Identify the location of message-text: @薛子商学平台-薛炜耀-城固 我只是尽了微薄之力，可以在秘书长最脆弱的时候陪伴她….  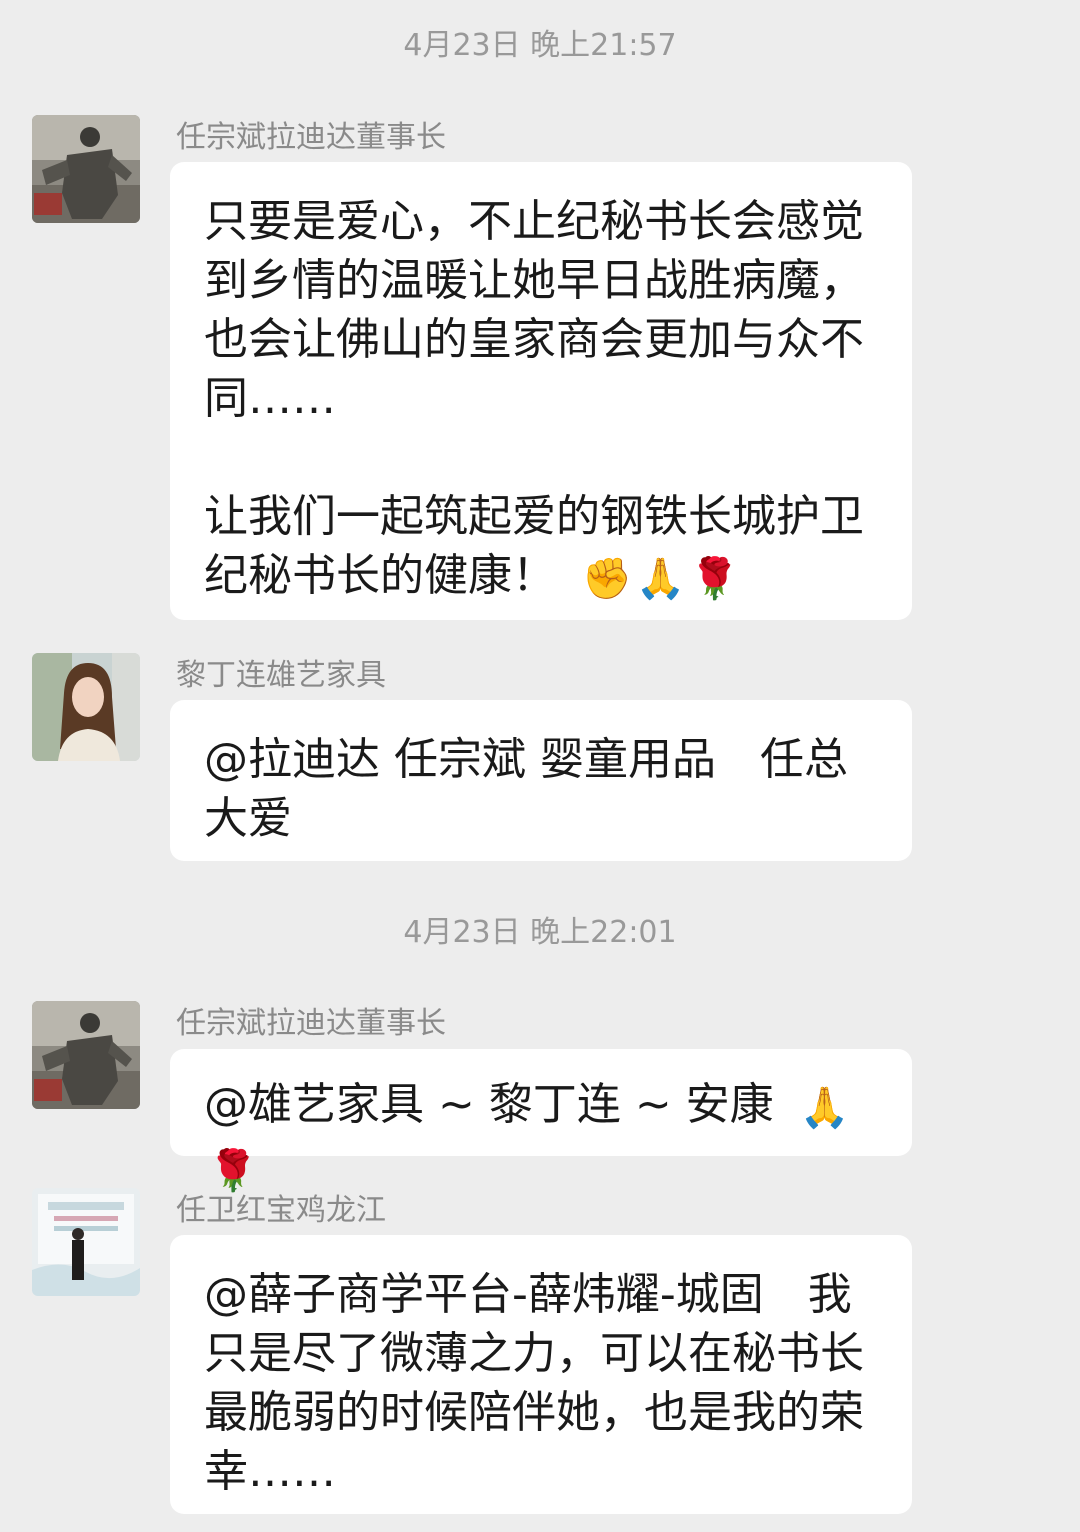
(534, 1383).